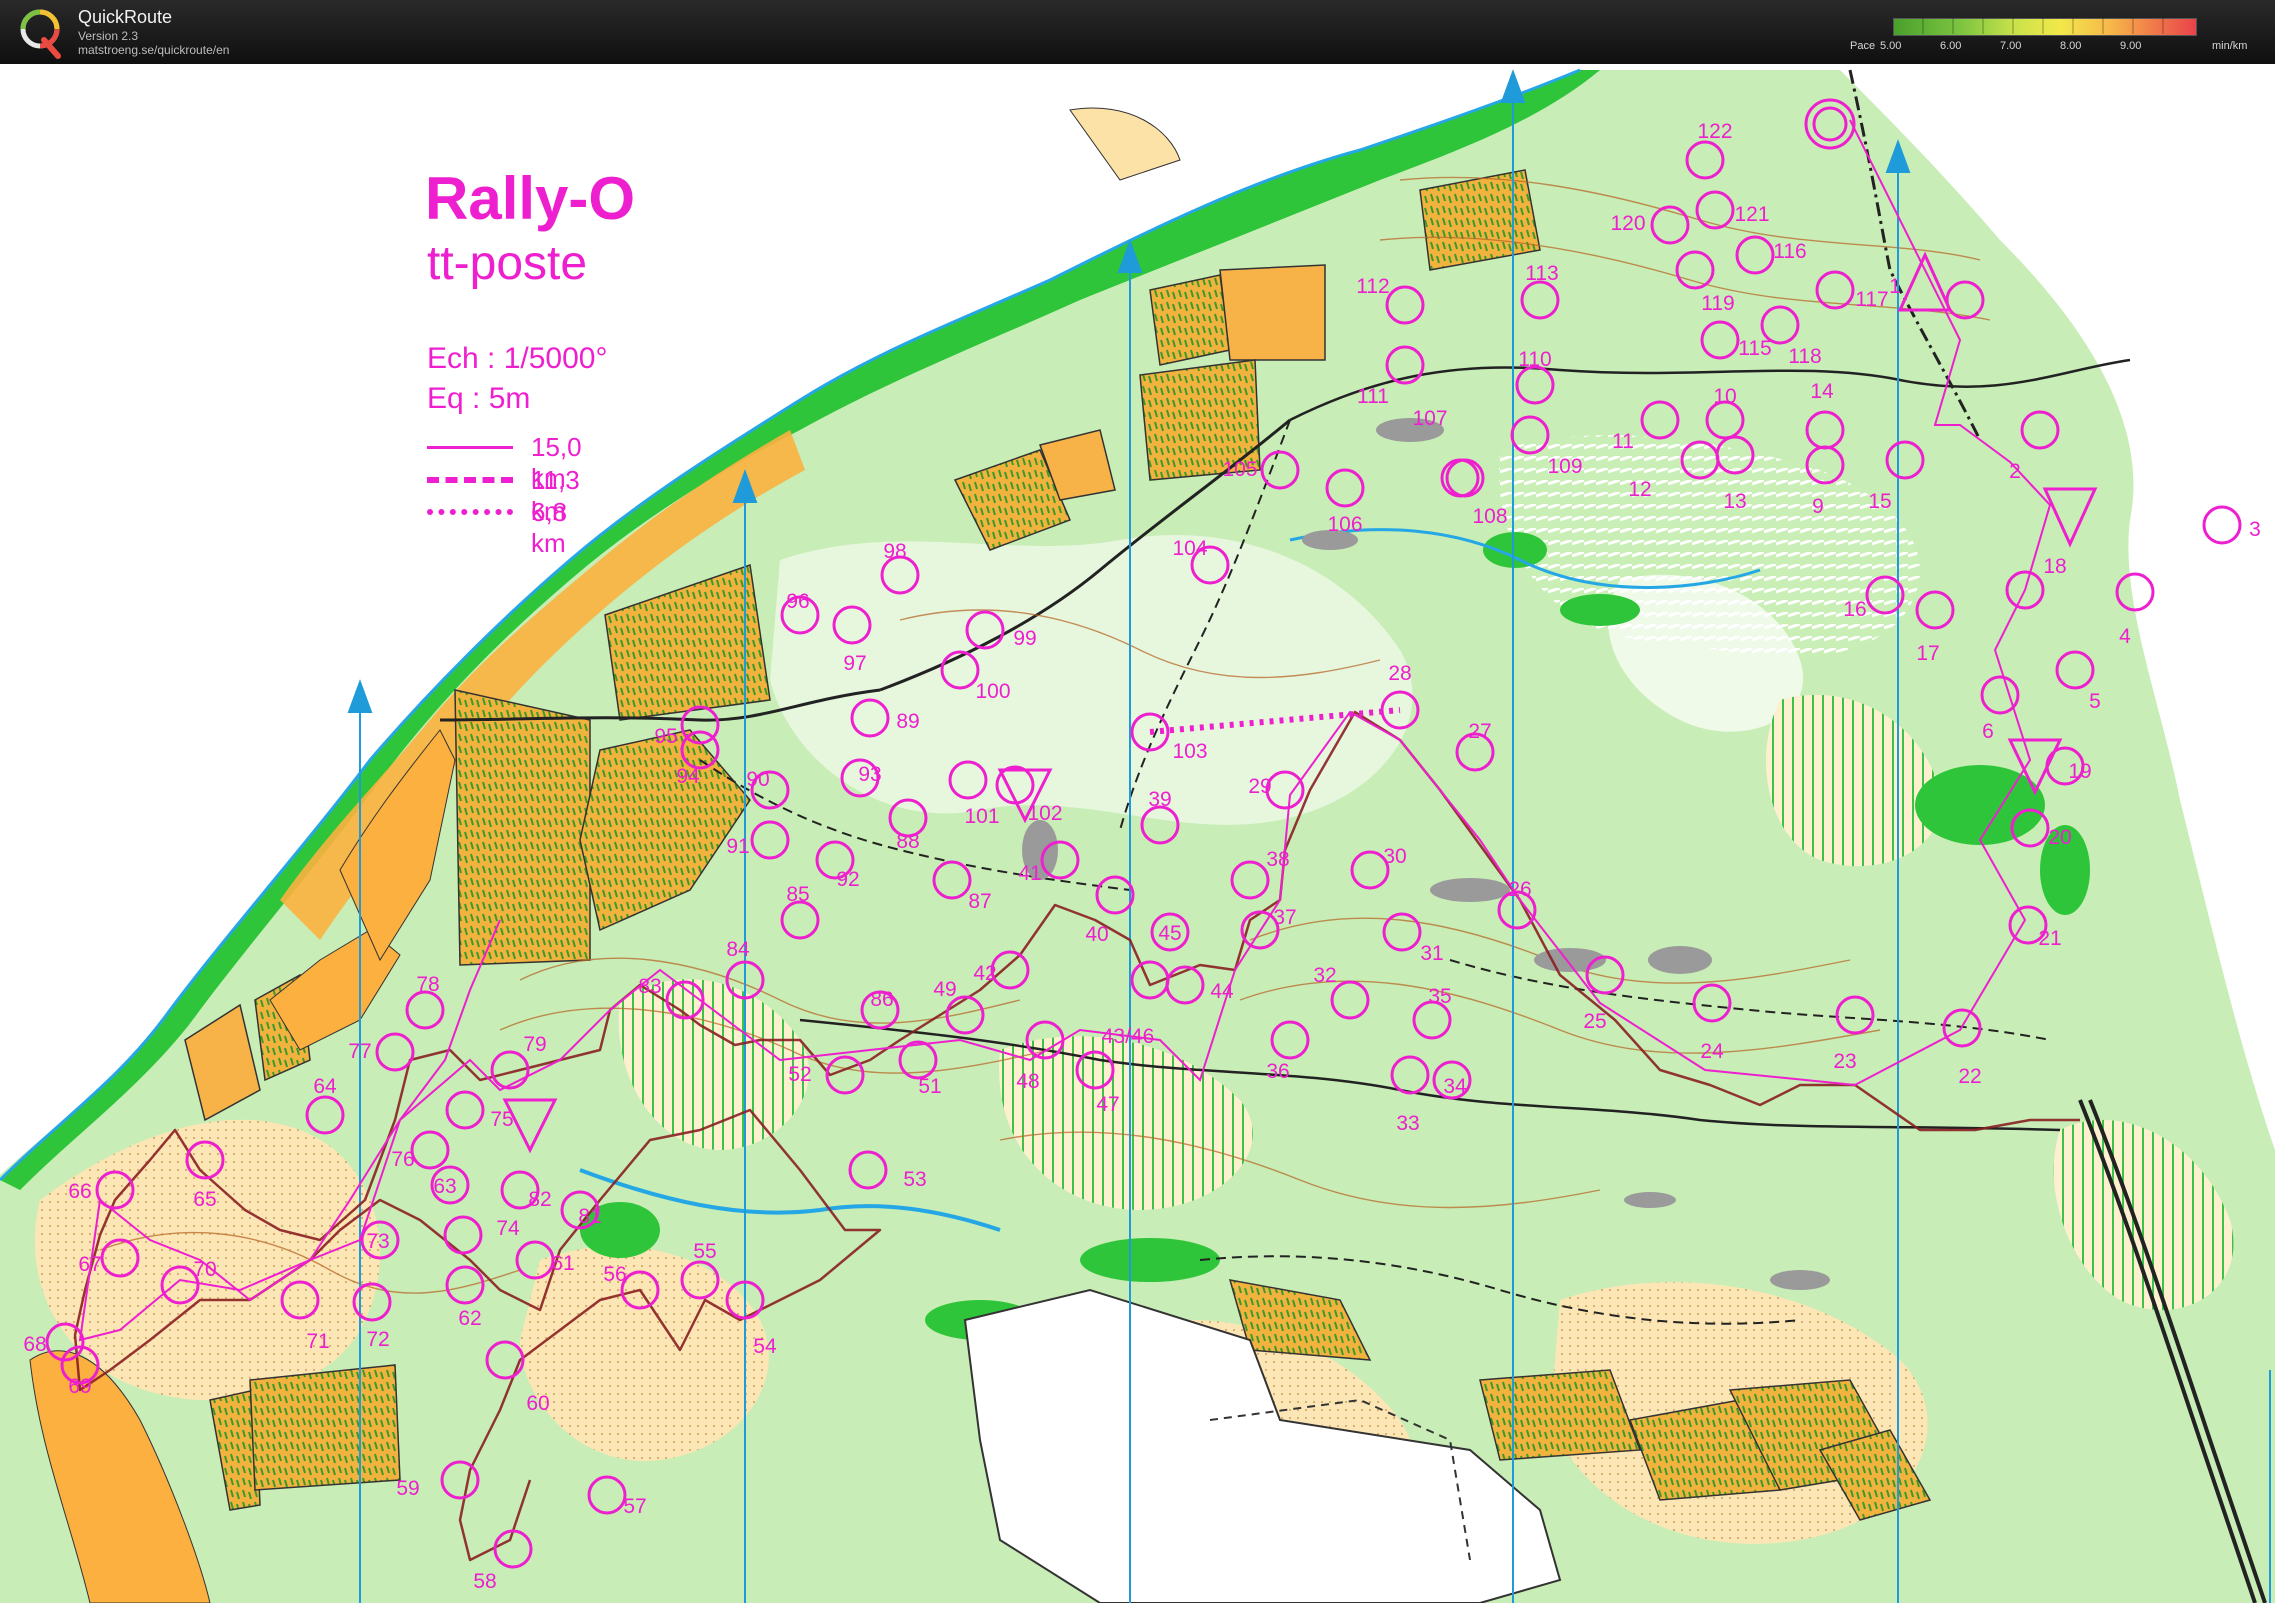 This screenshot has width=2275, height=1603. I want to click on control-number: 113, so click(1541, 273).